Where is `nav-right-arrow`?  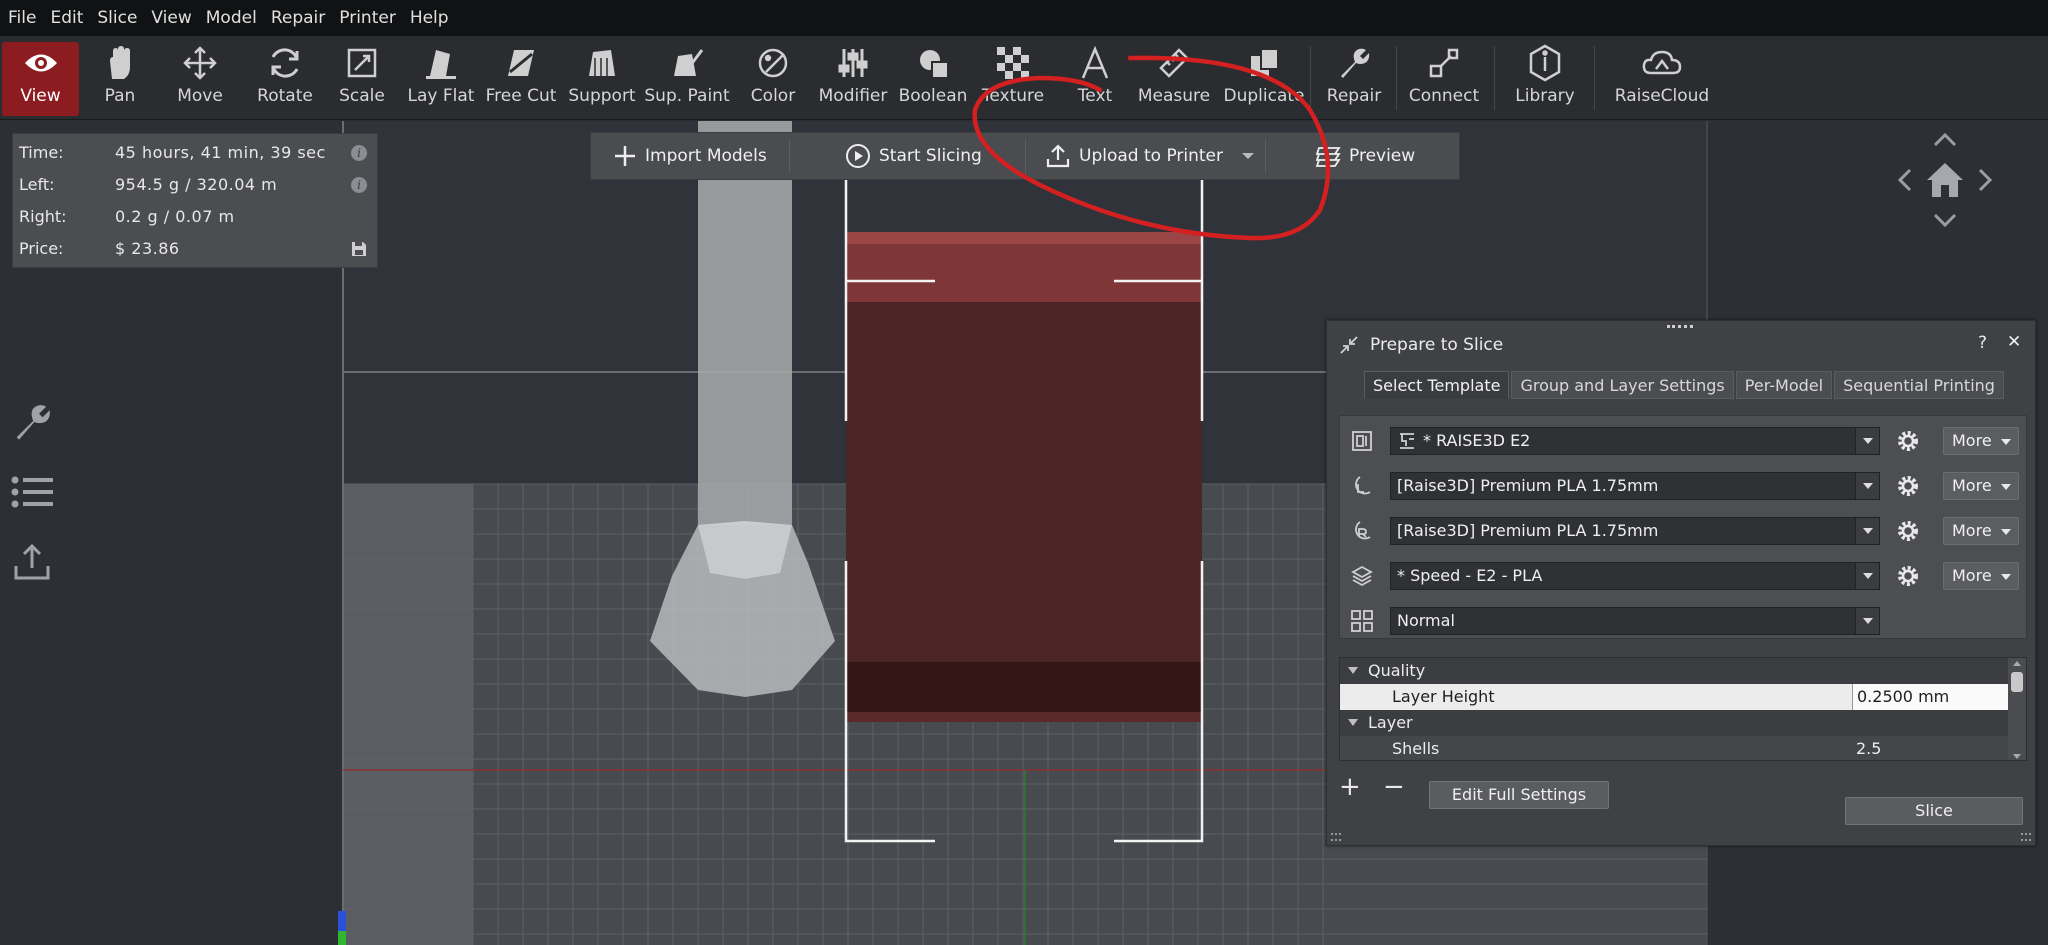 nav-right-arrow is located at coordinates (1985, 180).